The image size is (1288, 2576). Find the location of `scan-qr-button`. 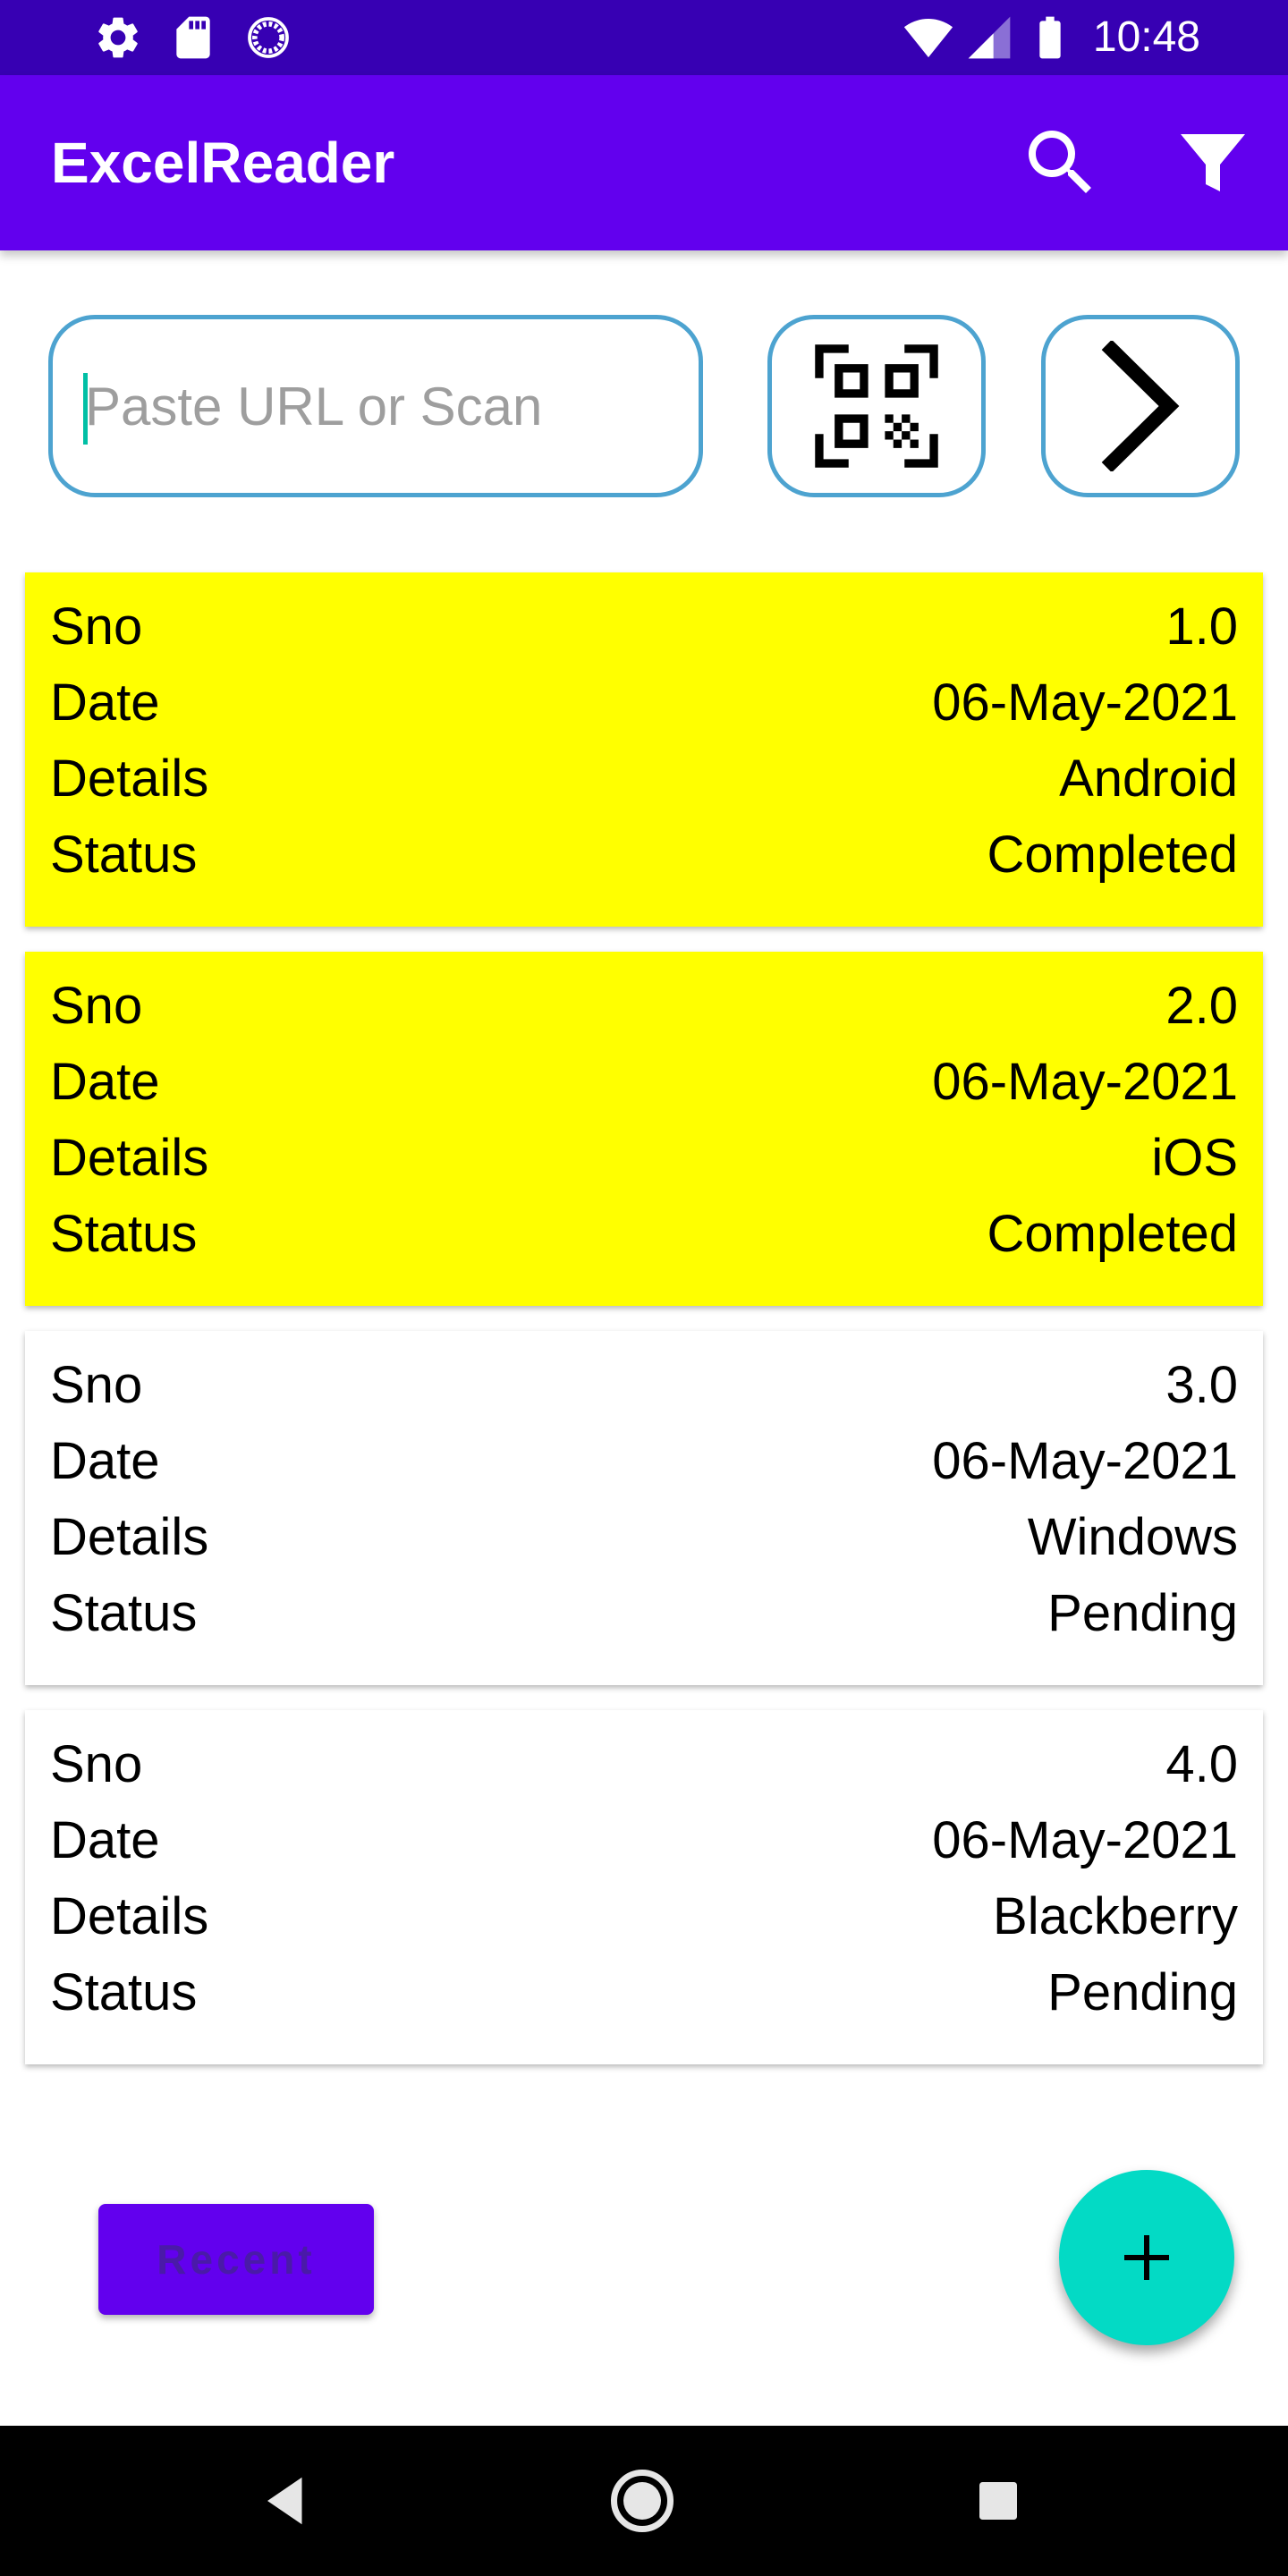

scan-qr-button is located at coordinates (876, 406).